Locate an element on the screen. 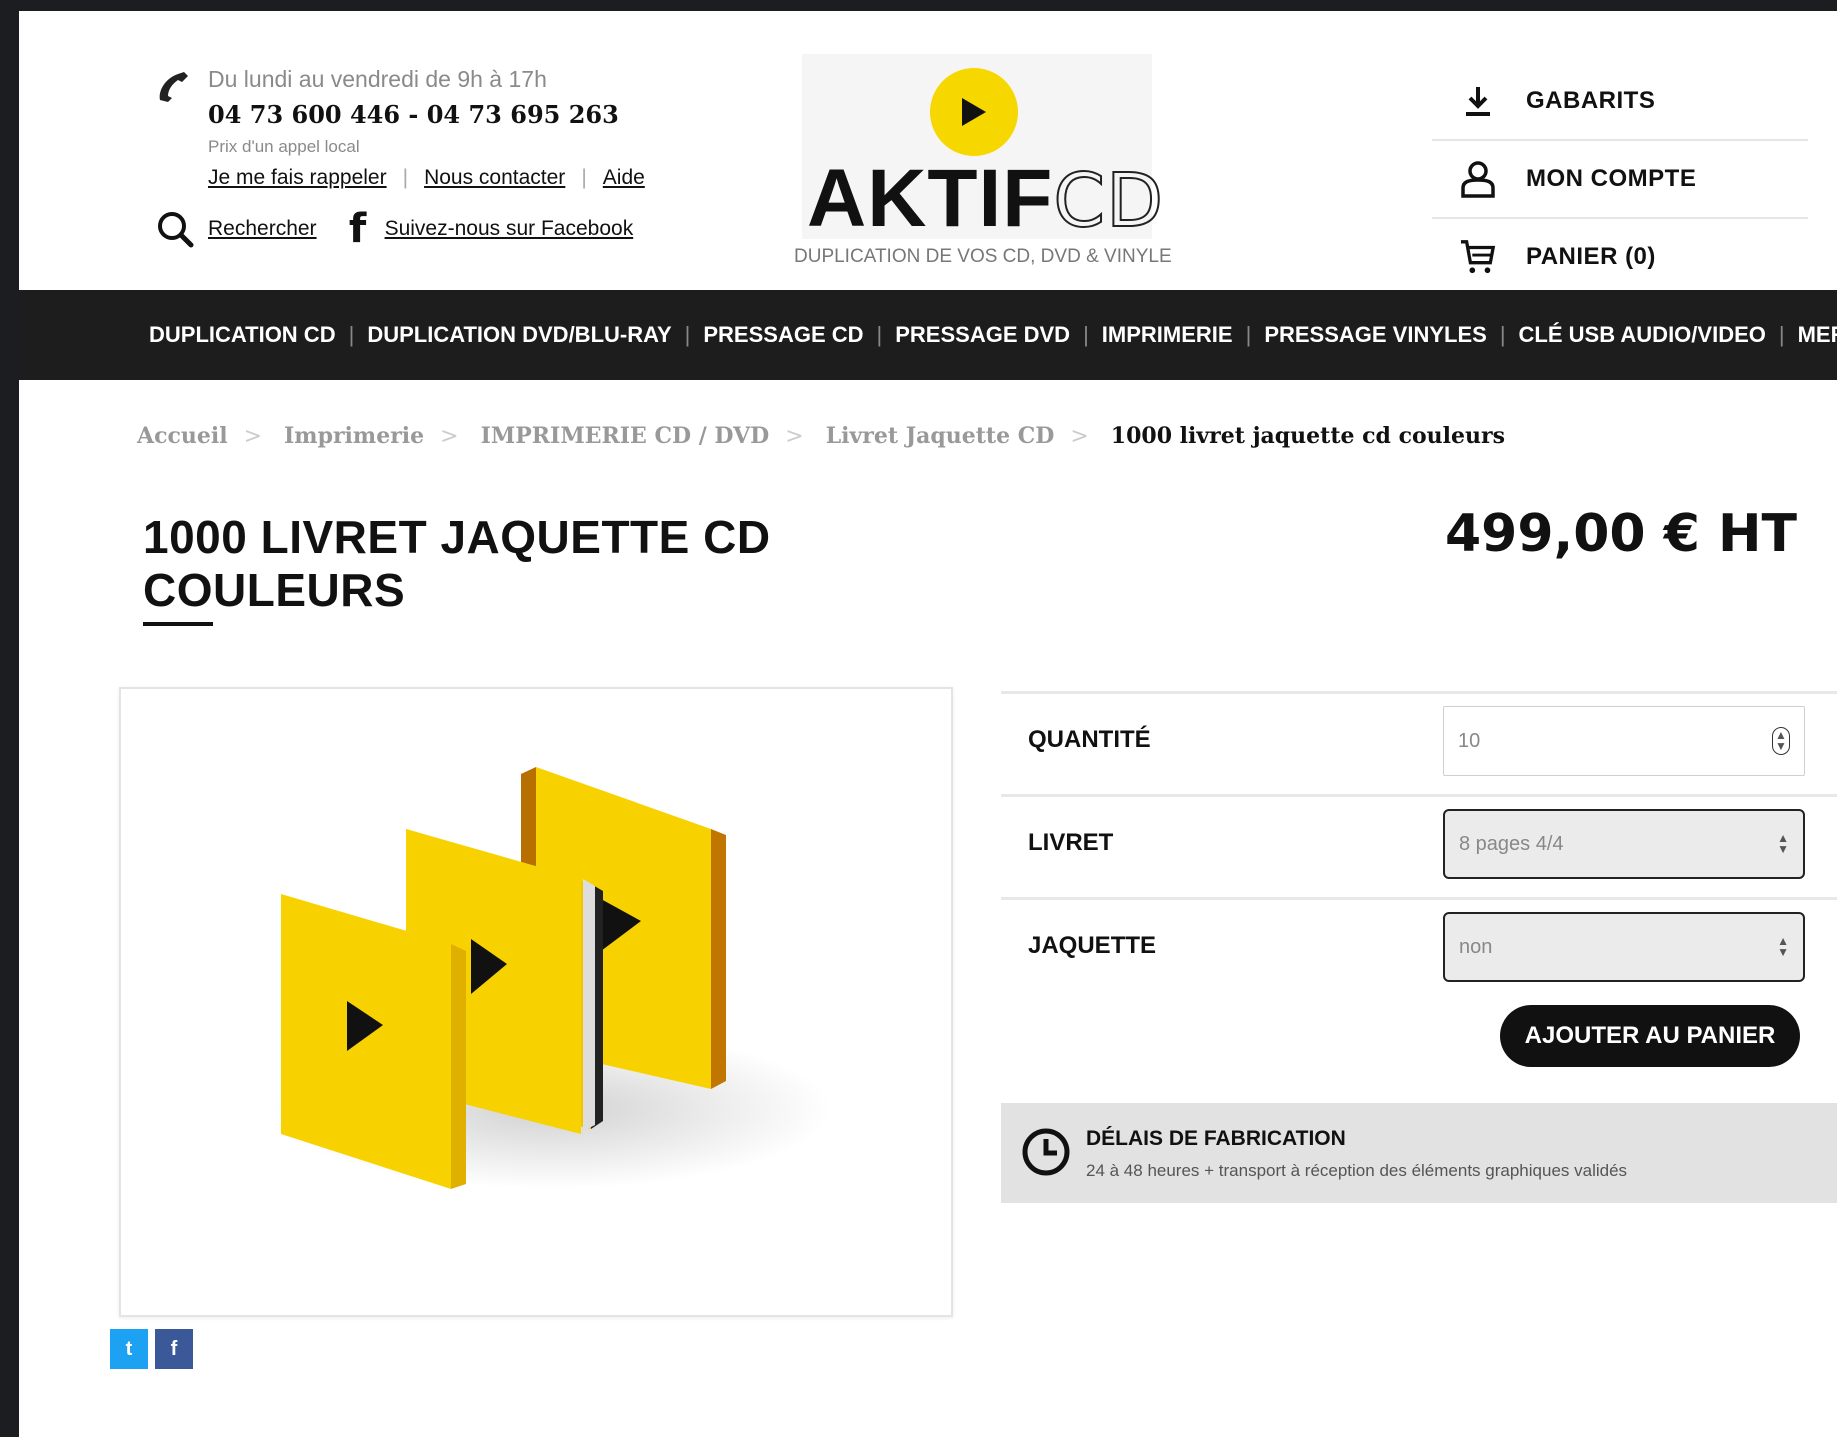 The width and height of the screenshot is (1837, 1437). page-title: 1000 LIVRET JAQUETTE CD COULEURS is located at coordinates (503, 564).